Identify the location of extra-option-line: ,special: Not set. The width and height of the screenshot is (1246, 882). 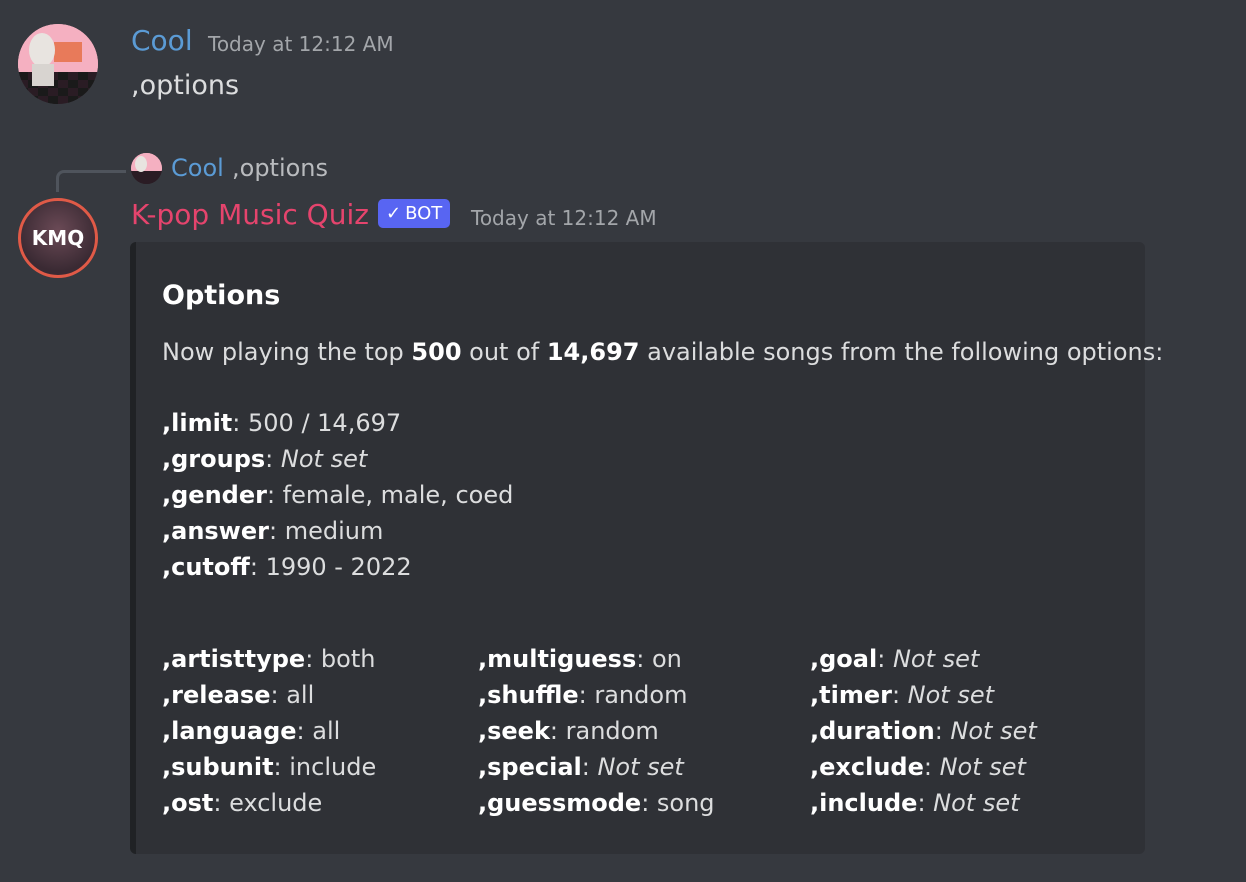
(581, 767).